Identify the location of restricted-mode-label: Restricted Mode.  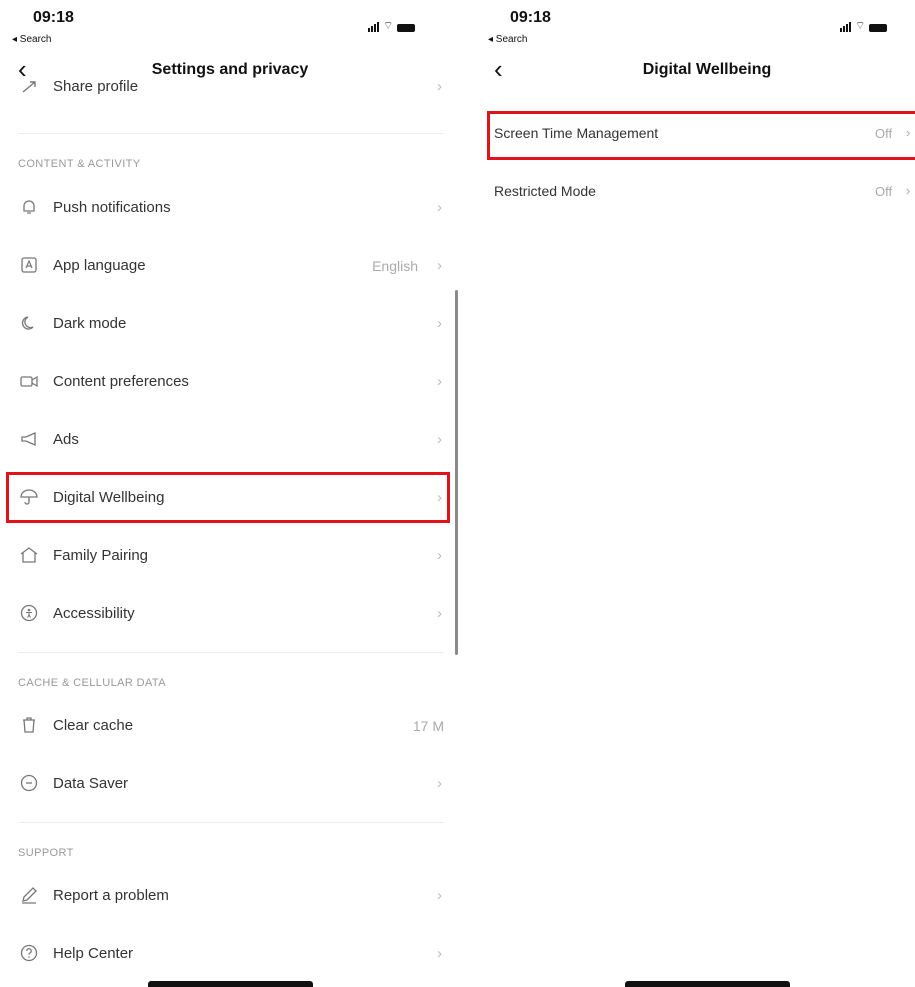
(545, 191).